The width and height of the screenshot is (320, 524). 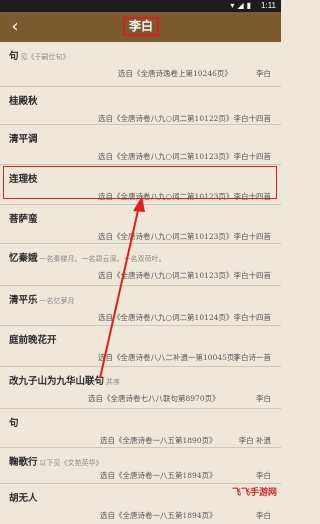 What do you see at coordinates (252, 357) in the screenshot?
I see `poem-author: 李白诗一首` at bounding box center [252, 357].